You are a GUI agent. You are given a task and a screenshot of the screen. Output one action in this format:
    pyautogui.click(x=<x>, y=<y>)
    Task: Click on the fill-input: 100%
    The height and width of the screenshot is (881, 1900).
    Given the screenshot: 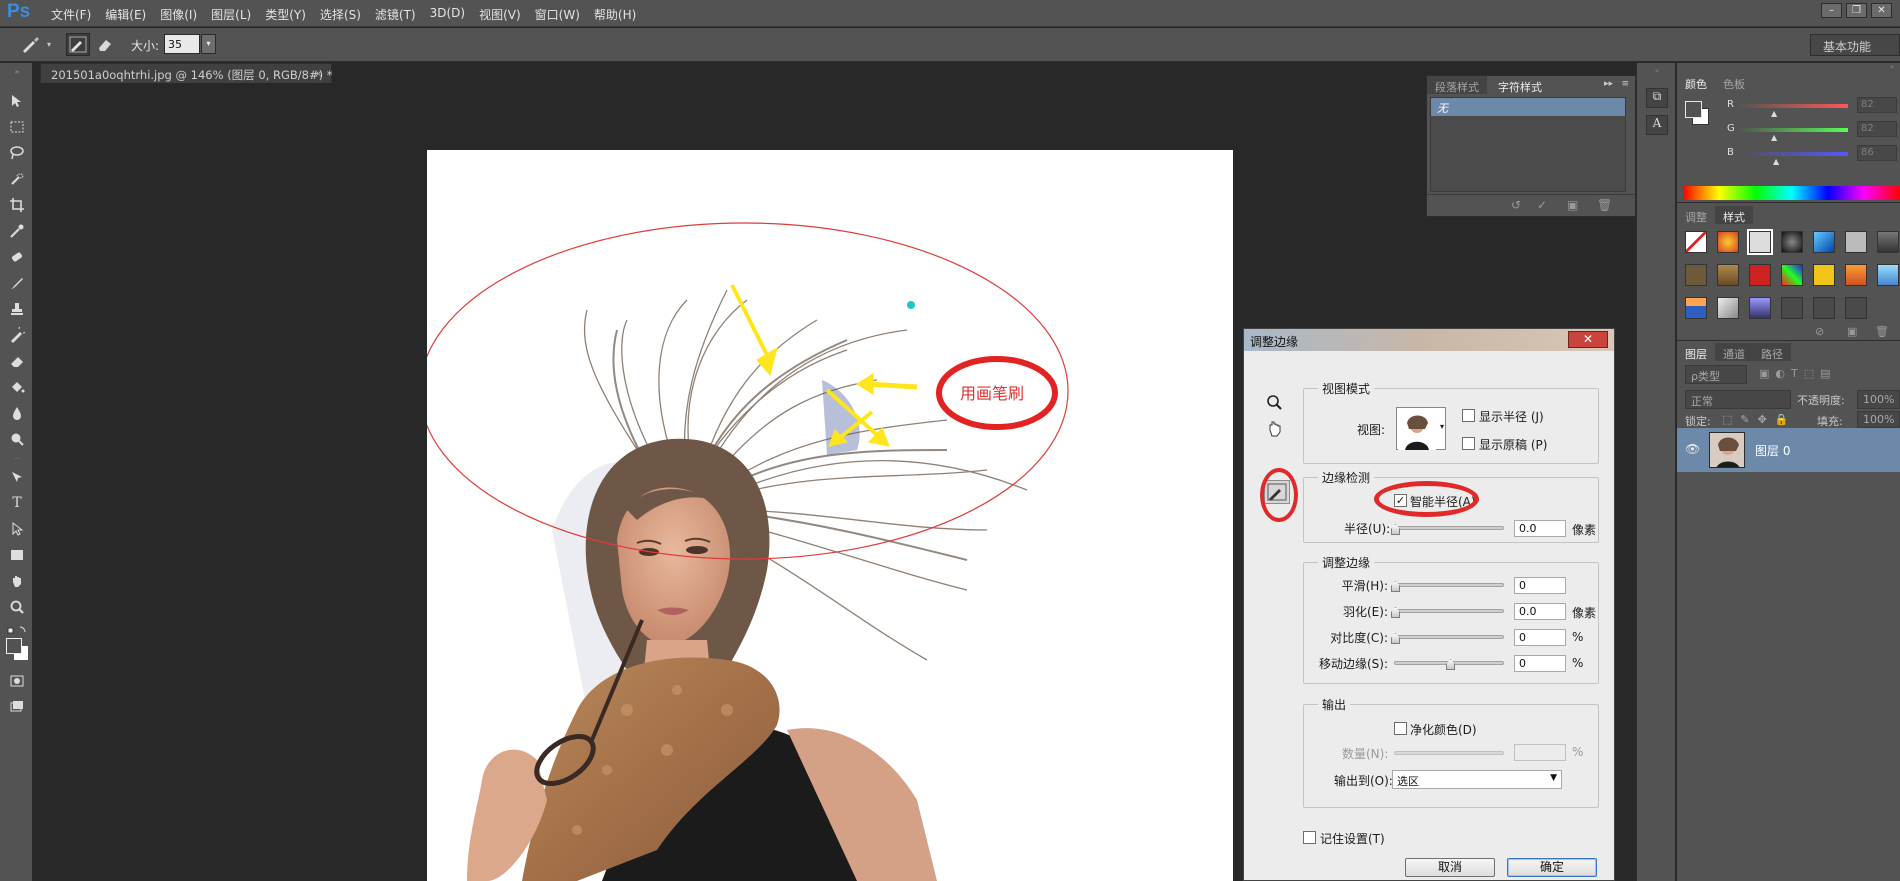 What is the action you would take?
    pyautogui.click(x=1878, y=419)
    